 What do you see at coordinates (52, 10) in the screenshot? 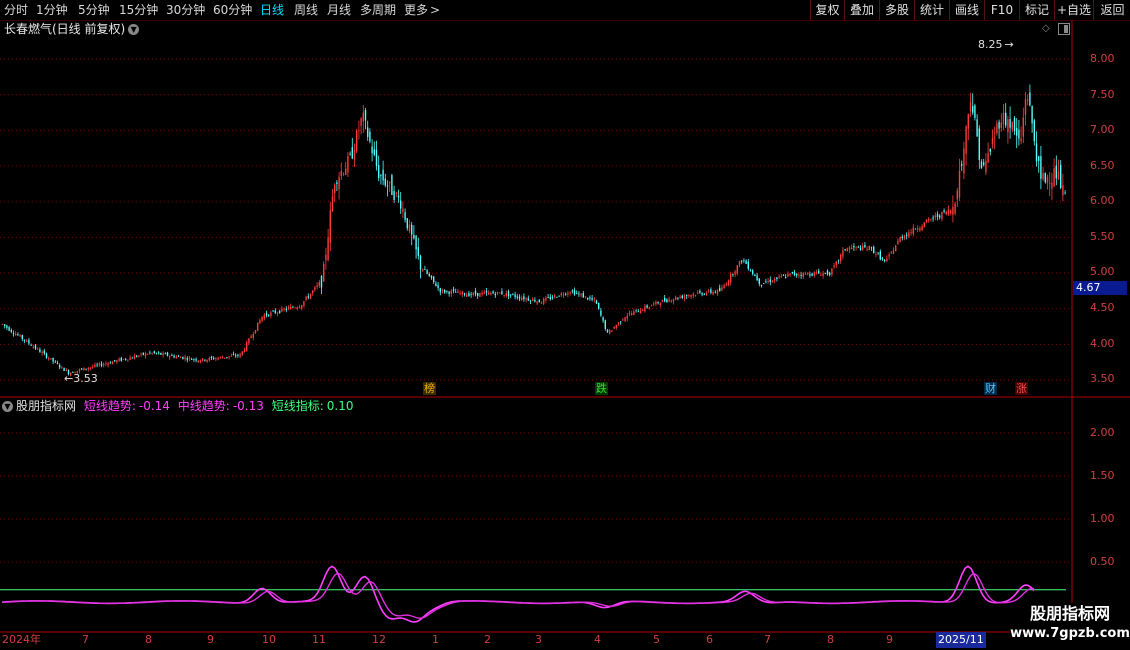
I see `tab-1min: 1分钟` at bounding box center [52, 10].